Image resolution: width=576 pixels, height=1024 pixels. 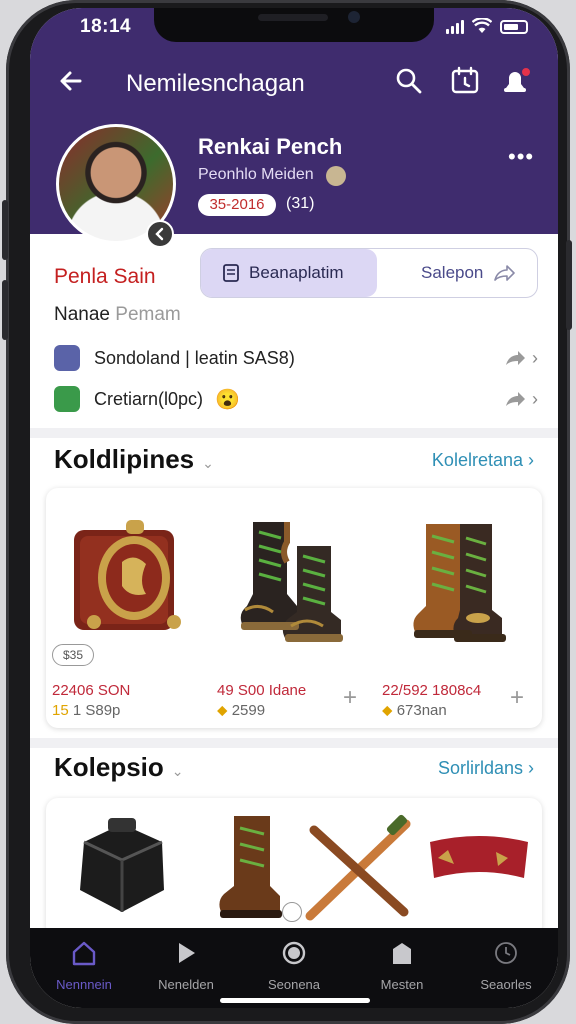 I want to click on product-price: 49 S00 Idane, so click(x=262, y=690).